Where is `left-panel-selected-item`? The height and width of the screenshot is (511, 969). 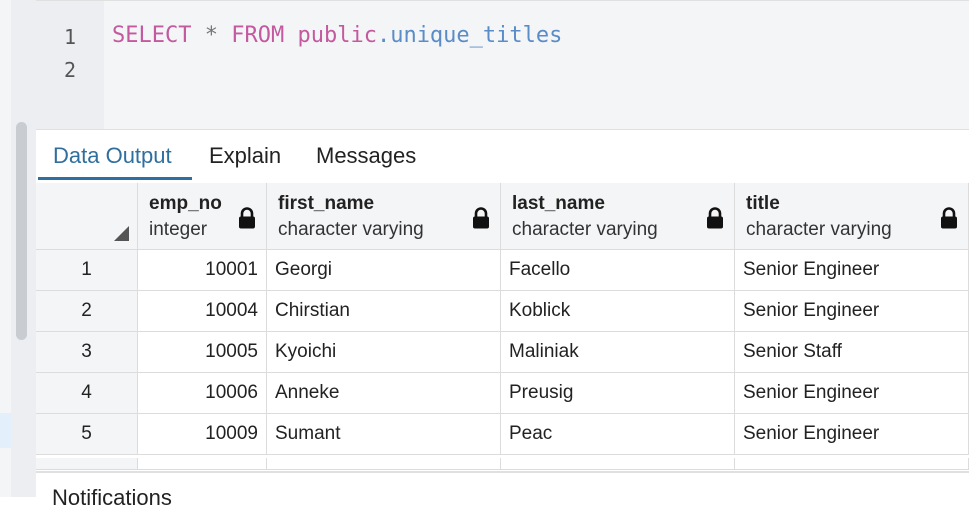
left-panel-selected-item is located at coordinates (5, 430).